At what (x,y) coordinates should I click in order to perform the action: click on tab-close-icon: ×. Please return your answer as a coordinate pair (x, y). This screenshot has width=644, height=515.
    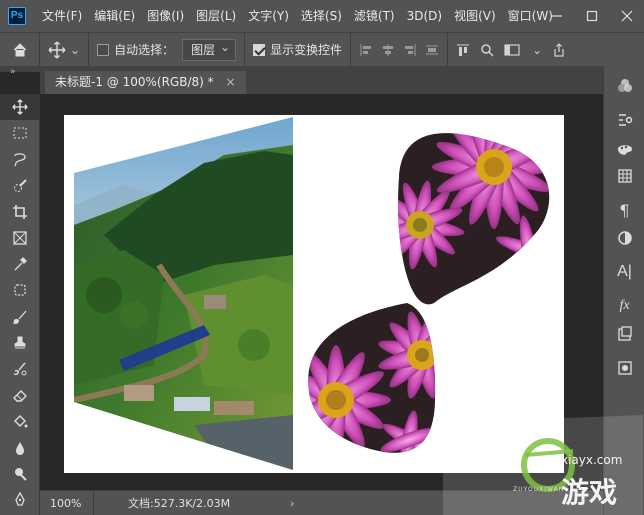
    Looking at the image, I should click on (230, 82).